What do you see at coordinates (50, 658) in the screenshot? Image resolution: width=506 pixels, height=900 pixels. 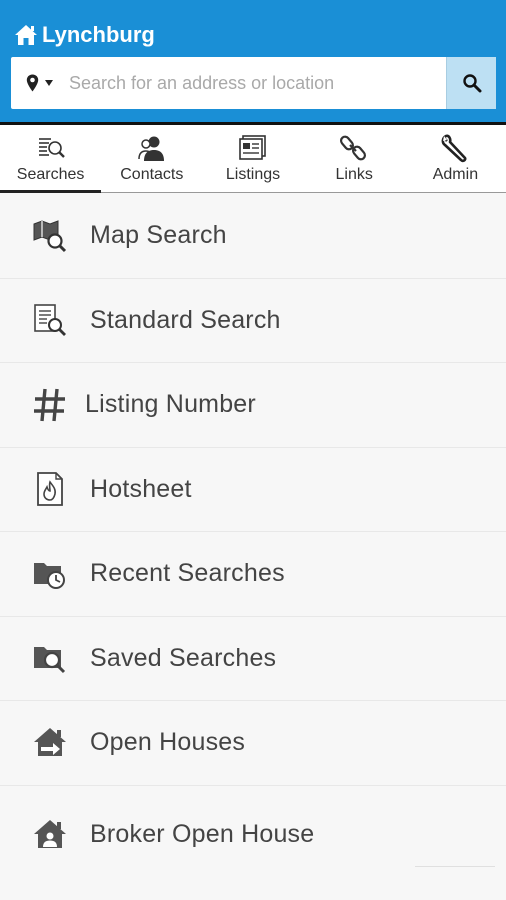 I see `folder-search-icon` at bounding box center [50, 658].